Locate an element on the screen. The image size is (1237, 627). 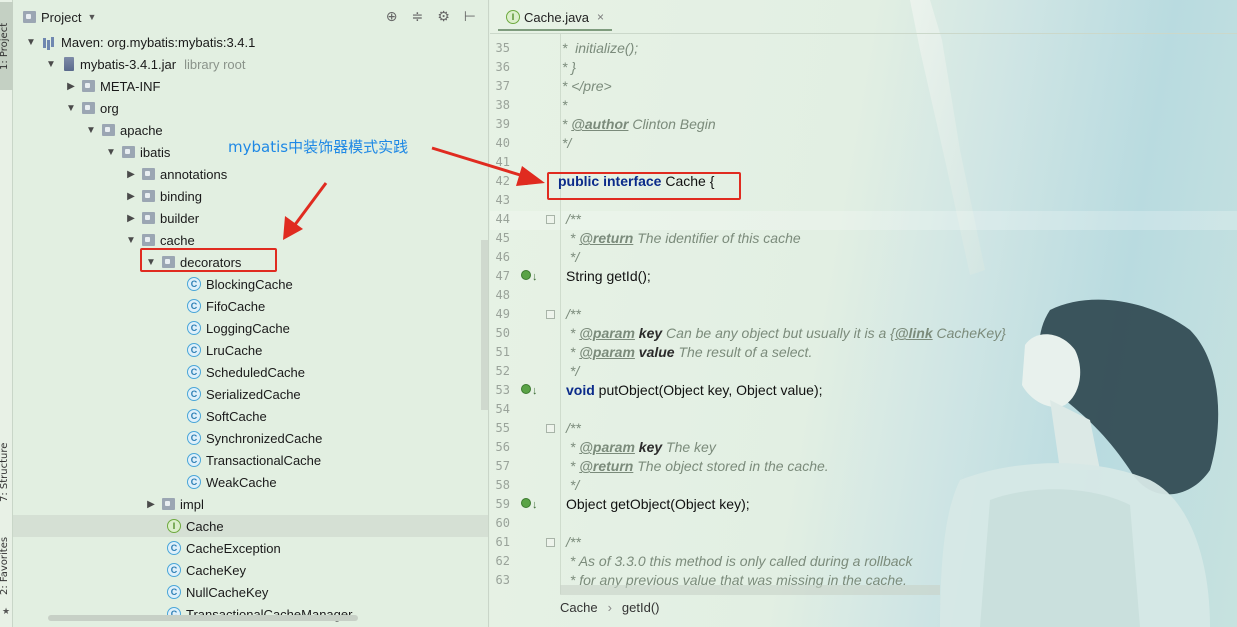
tree-node-label: binding is located at coordinates (181, 196).